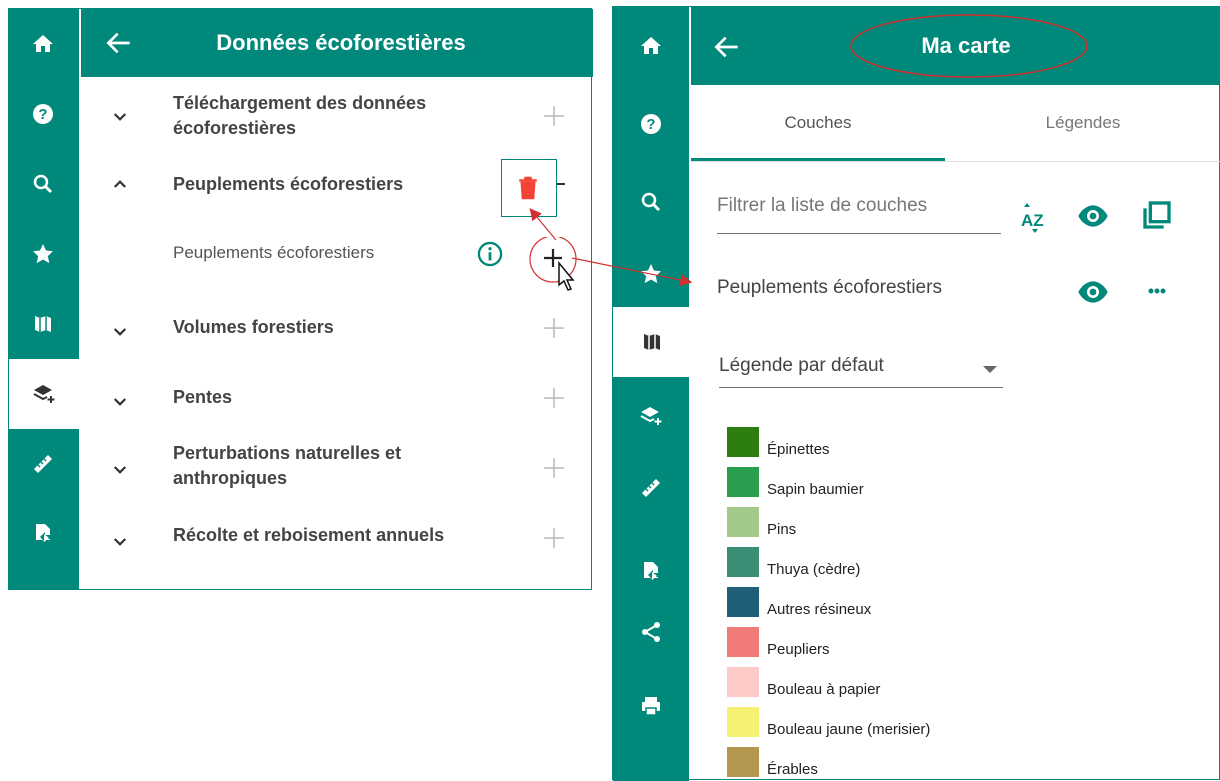 The width and height of the screenshot is (1220, 781). I want to click on trash-icon, so click(528, 188).